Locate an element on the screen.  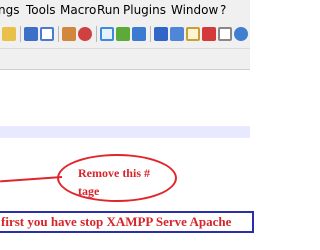
annotation-callout: Remove this # tage is located at coordinates (114, 182).